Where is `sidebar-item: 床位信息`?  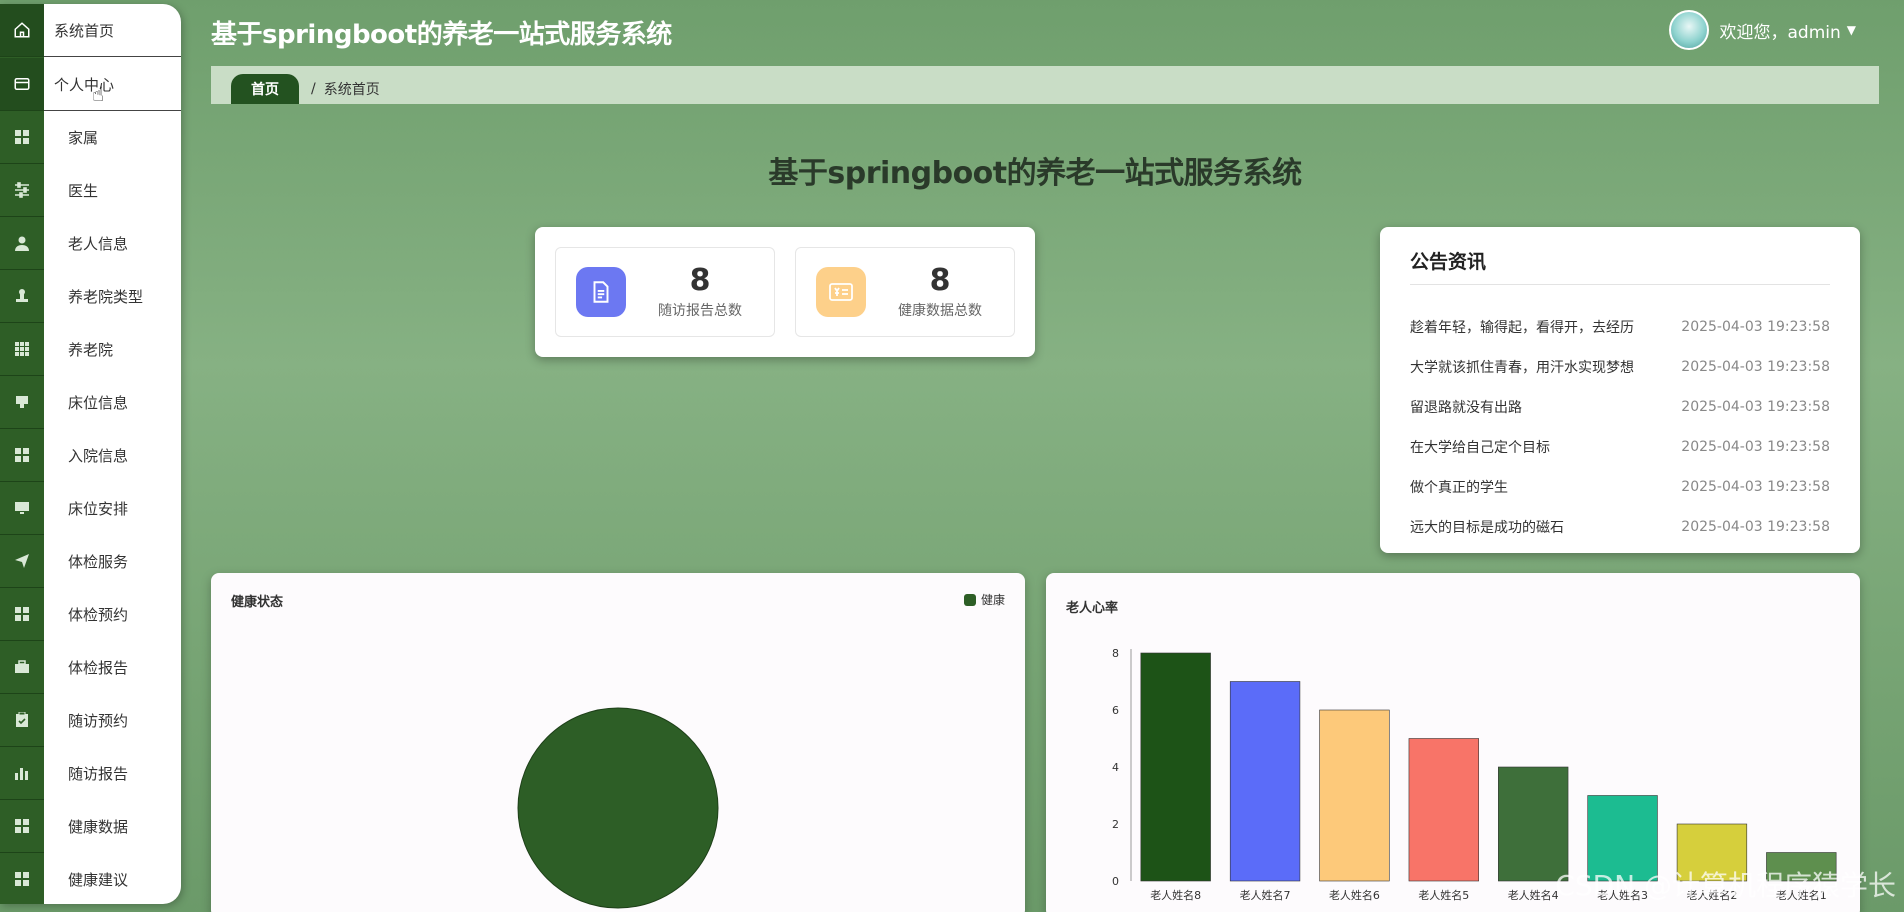 sidebar-item: 床位信息 is located at coordinates (90, 402).